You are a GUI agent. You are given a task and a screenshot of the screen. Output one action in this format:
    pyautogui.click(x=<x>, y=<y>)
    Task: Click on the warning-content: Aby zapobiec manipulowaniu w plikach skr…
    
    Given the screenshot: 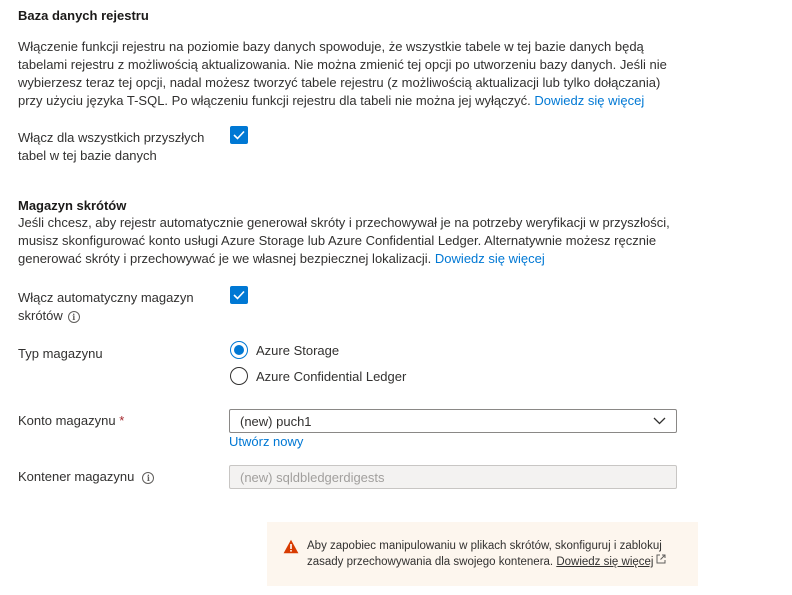 What is the action you would take?
    pyautogui.click(x=484, y=554)
    